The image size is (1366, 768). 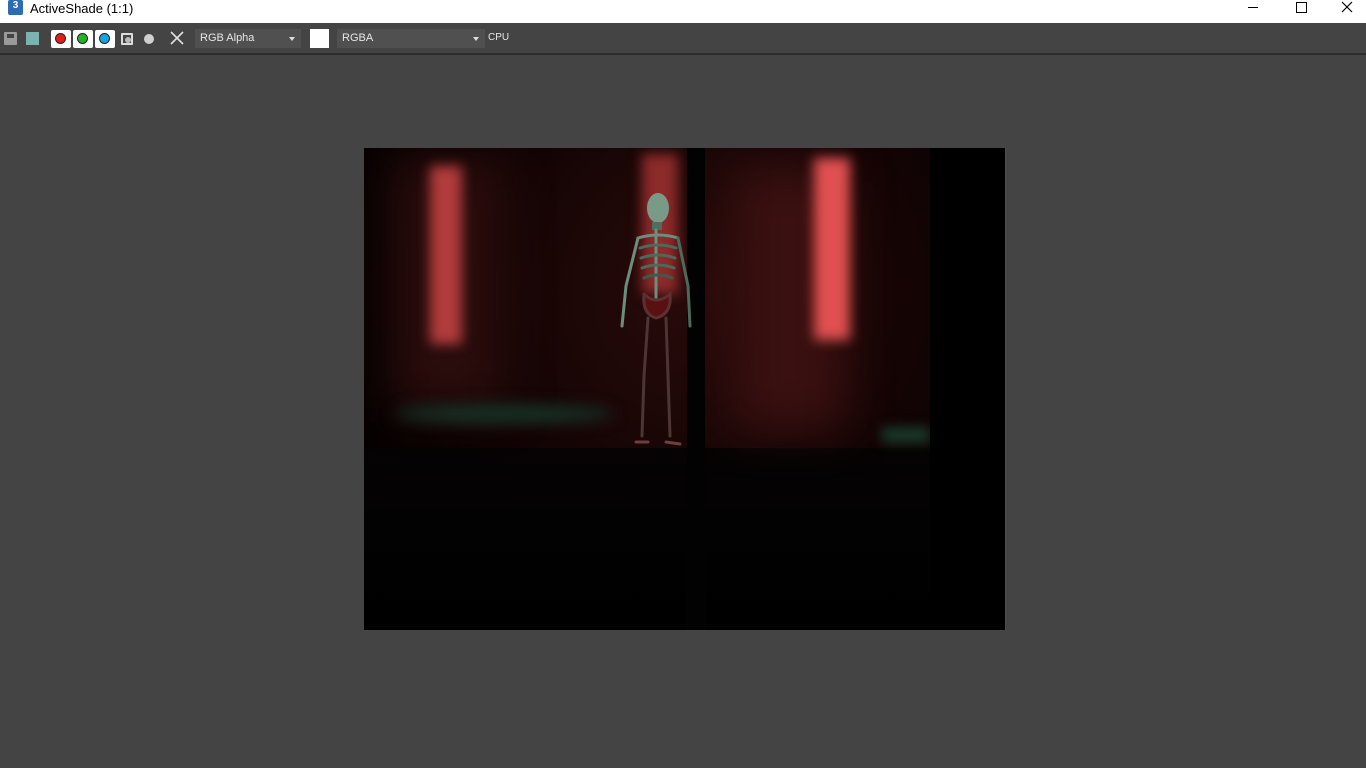 I want to click on window-title: ActiveShade (1:1), so click(x=82, y=8).